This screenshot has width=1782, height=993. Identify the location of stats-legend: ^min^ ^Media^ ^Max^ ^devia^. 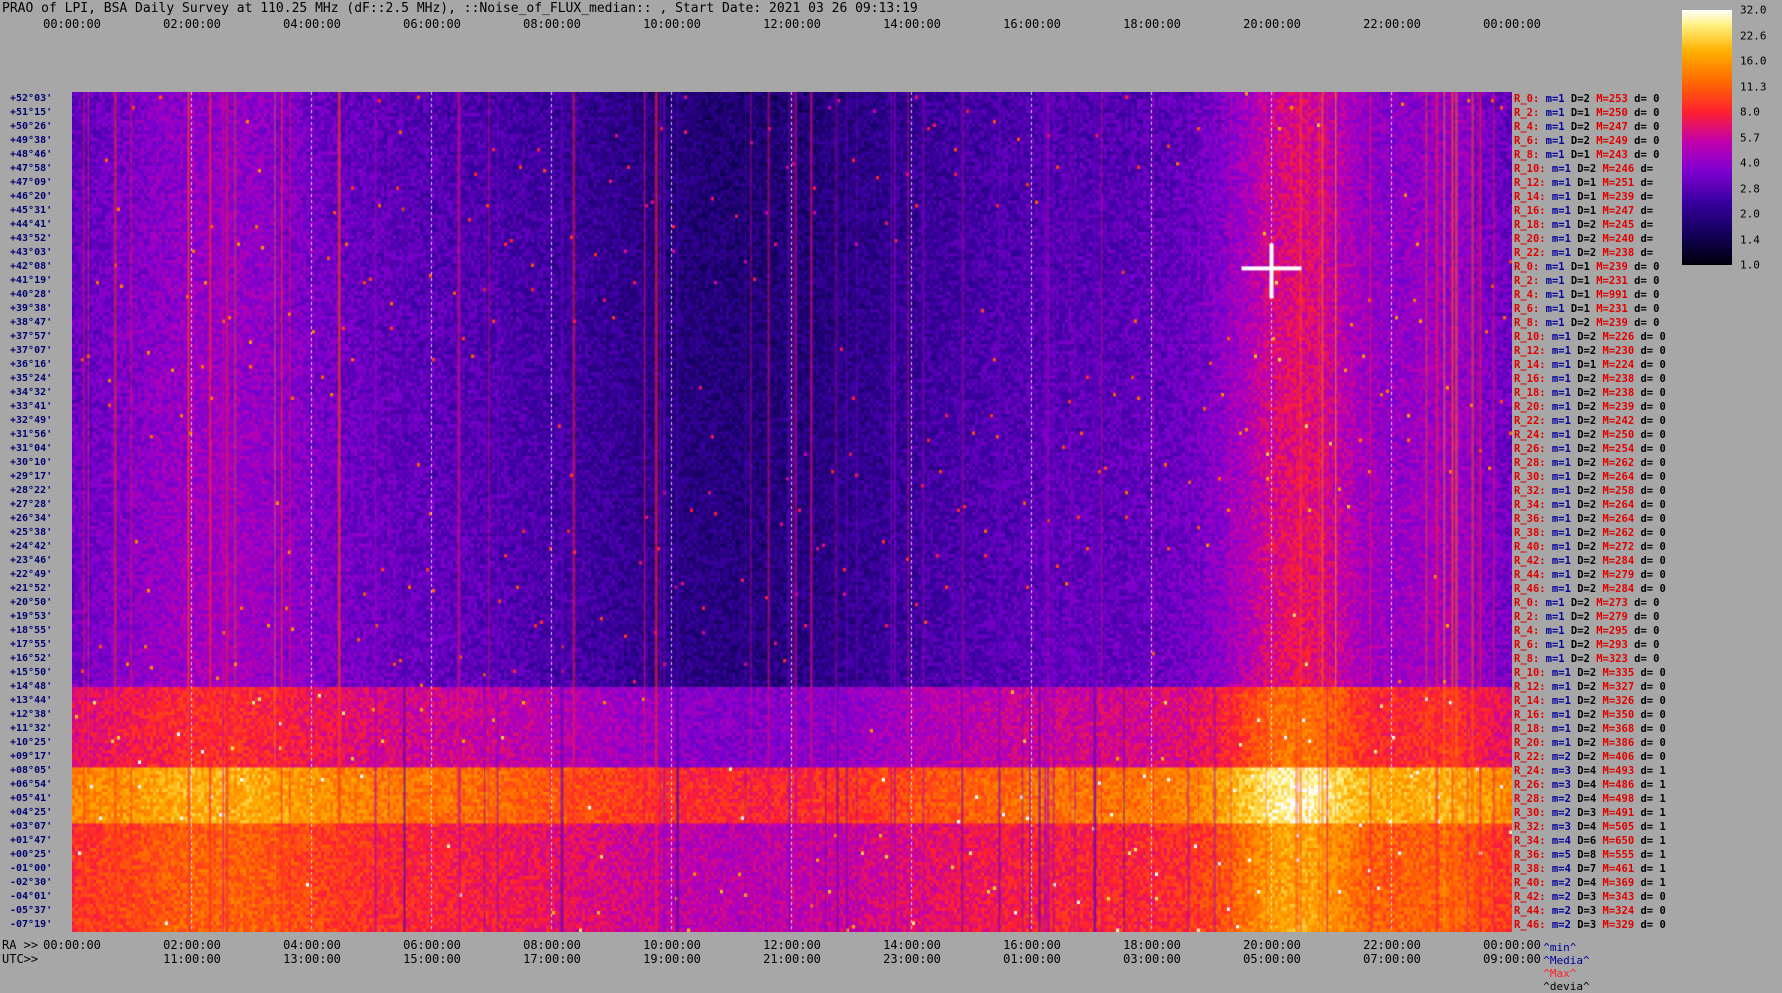
(1560, 960).